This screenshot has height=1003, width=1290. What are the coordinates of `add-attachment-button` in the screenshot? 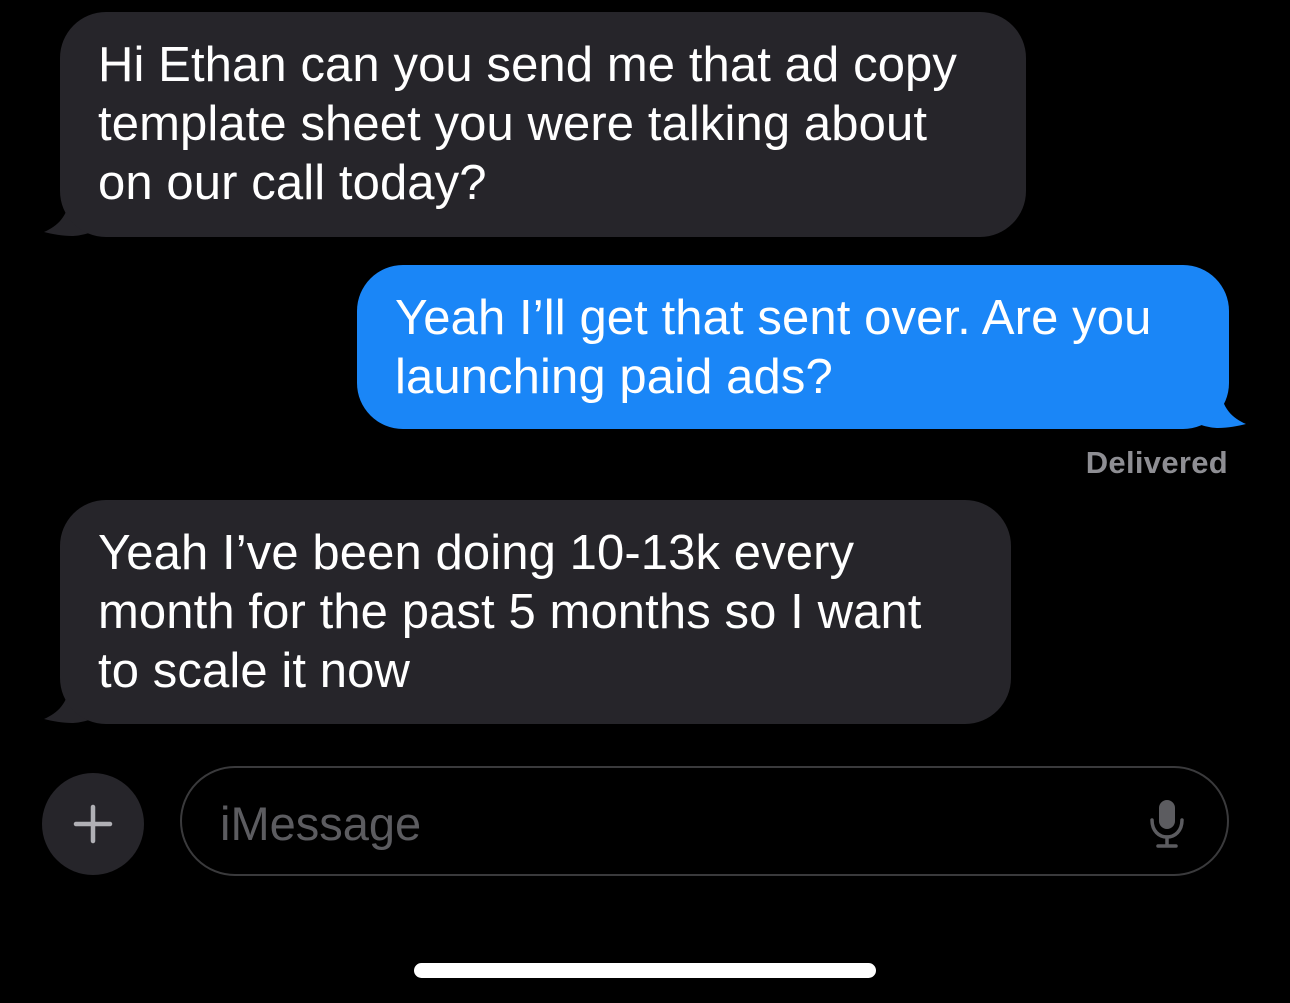 It's located at (93, 824).